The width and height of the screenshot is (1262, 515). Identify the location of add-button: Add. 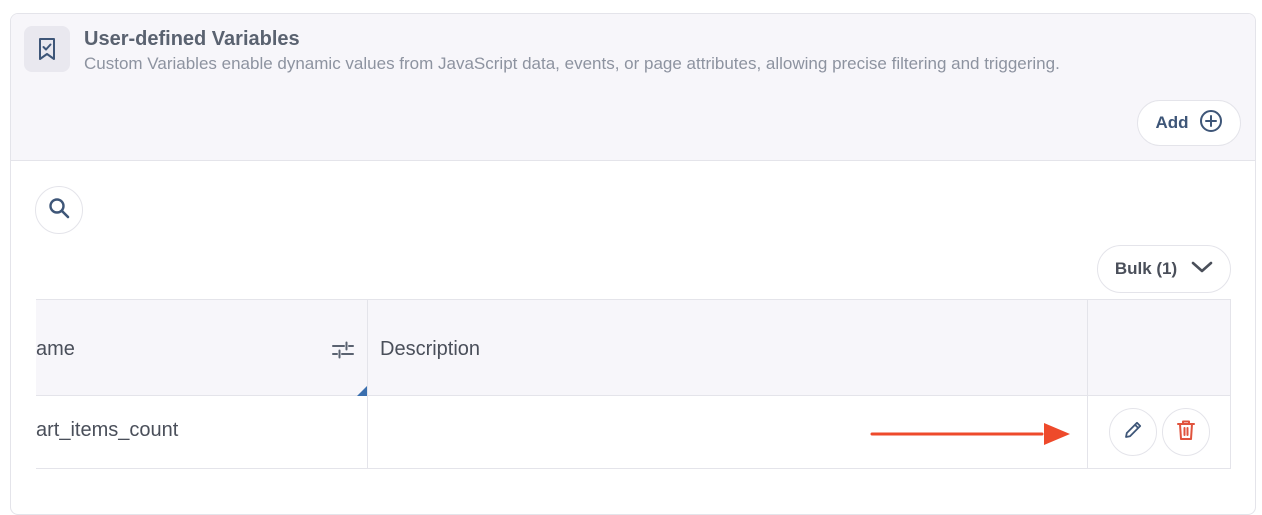
(1189, 123).